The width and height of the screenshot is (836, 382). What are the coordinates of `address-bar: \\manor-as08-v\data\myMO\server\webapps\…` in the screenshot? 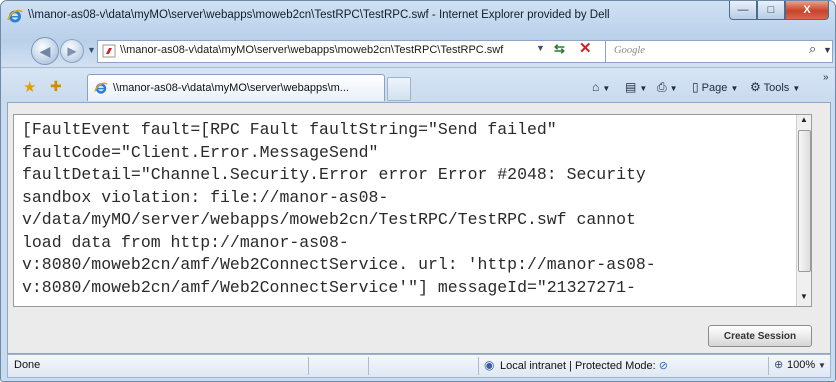 It's located at (352, 51).